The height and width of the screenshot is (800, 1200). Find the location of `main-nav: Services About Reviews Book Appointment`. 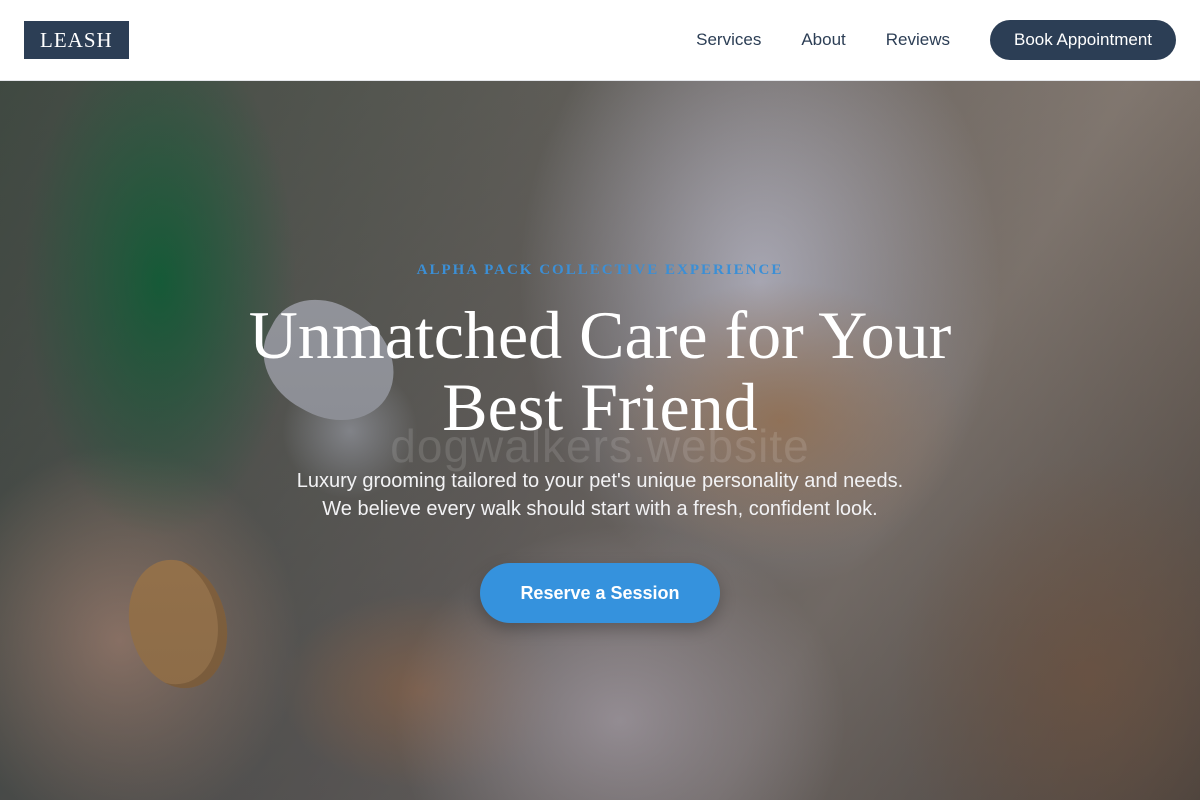

main-nav: Services About Reviews Book Appointment is located at coordinates (936, 40).